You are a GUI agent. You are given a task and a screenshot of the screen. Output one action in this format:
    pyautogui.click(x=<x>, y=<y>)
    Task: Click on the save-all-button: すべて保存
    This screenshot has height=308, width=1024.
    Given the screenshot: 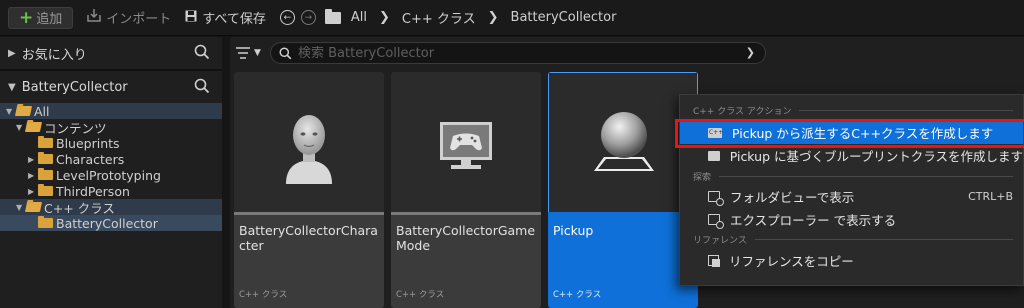 What is the action you would take?
    pyautogui.click(x=225, y=17)
    